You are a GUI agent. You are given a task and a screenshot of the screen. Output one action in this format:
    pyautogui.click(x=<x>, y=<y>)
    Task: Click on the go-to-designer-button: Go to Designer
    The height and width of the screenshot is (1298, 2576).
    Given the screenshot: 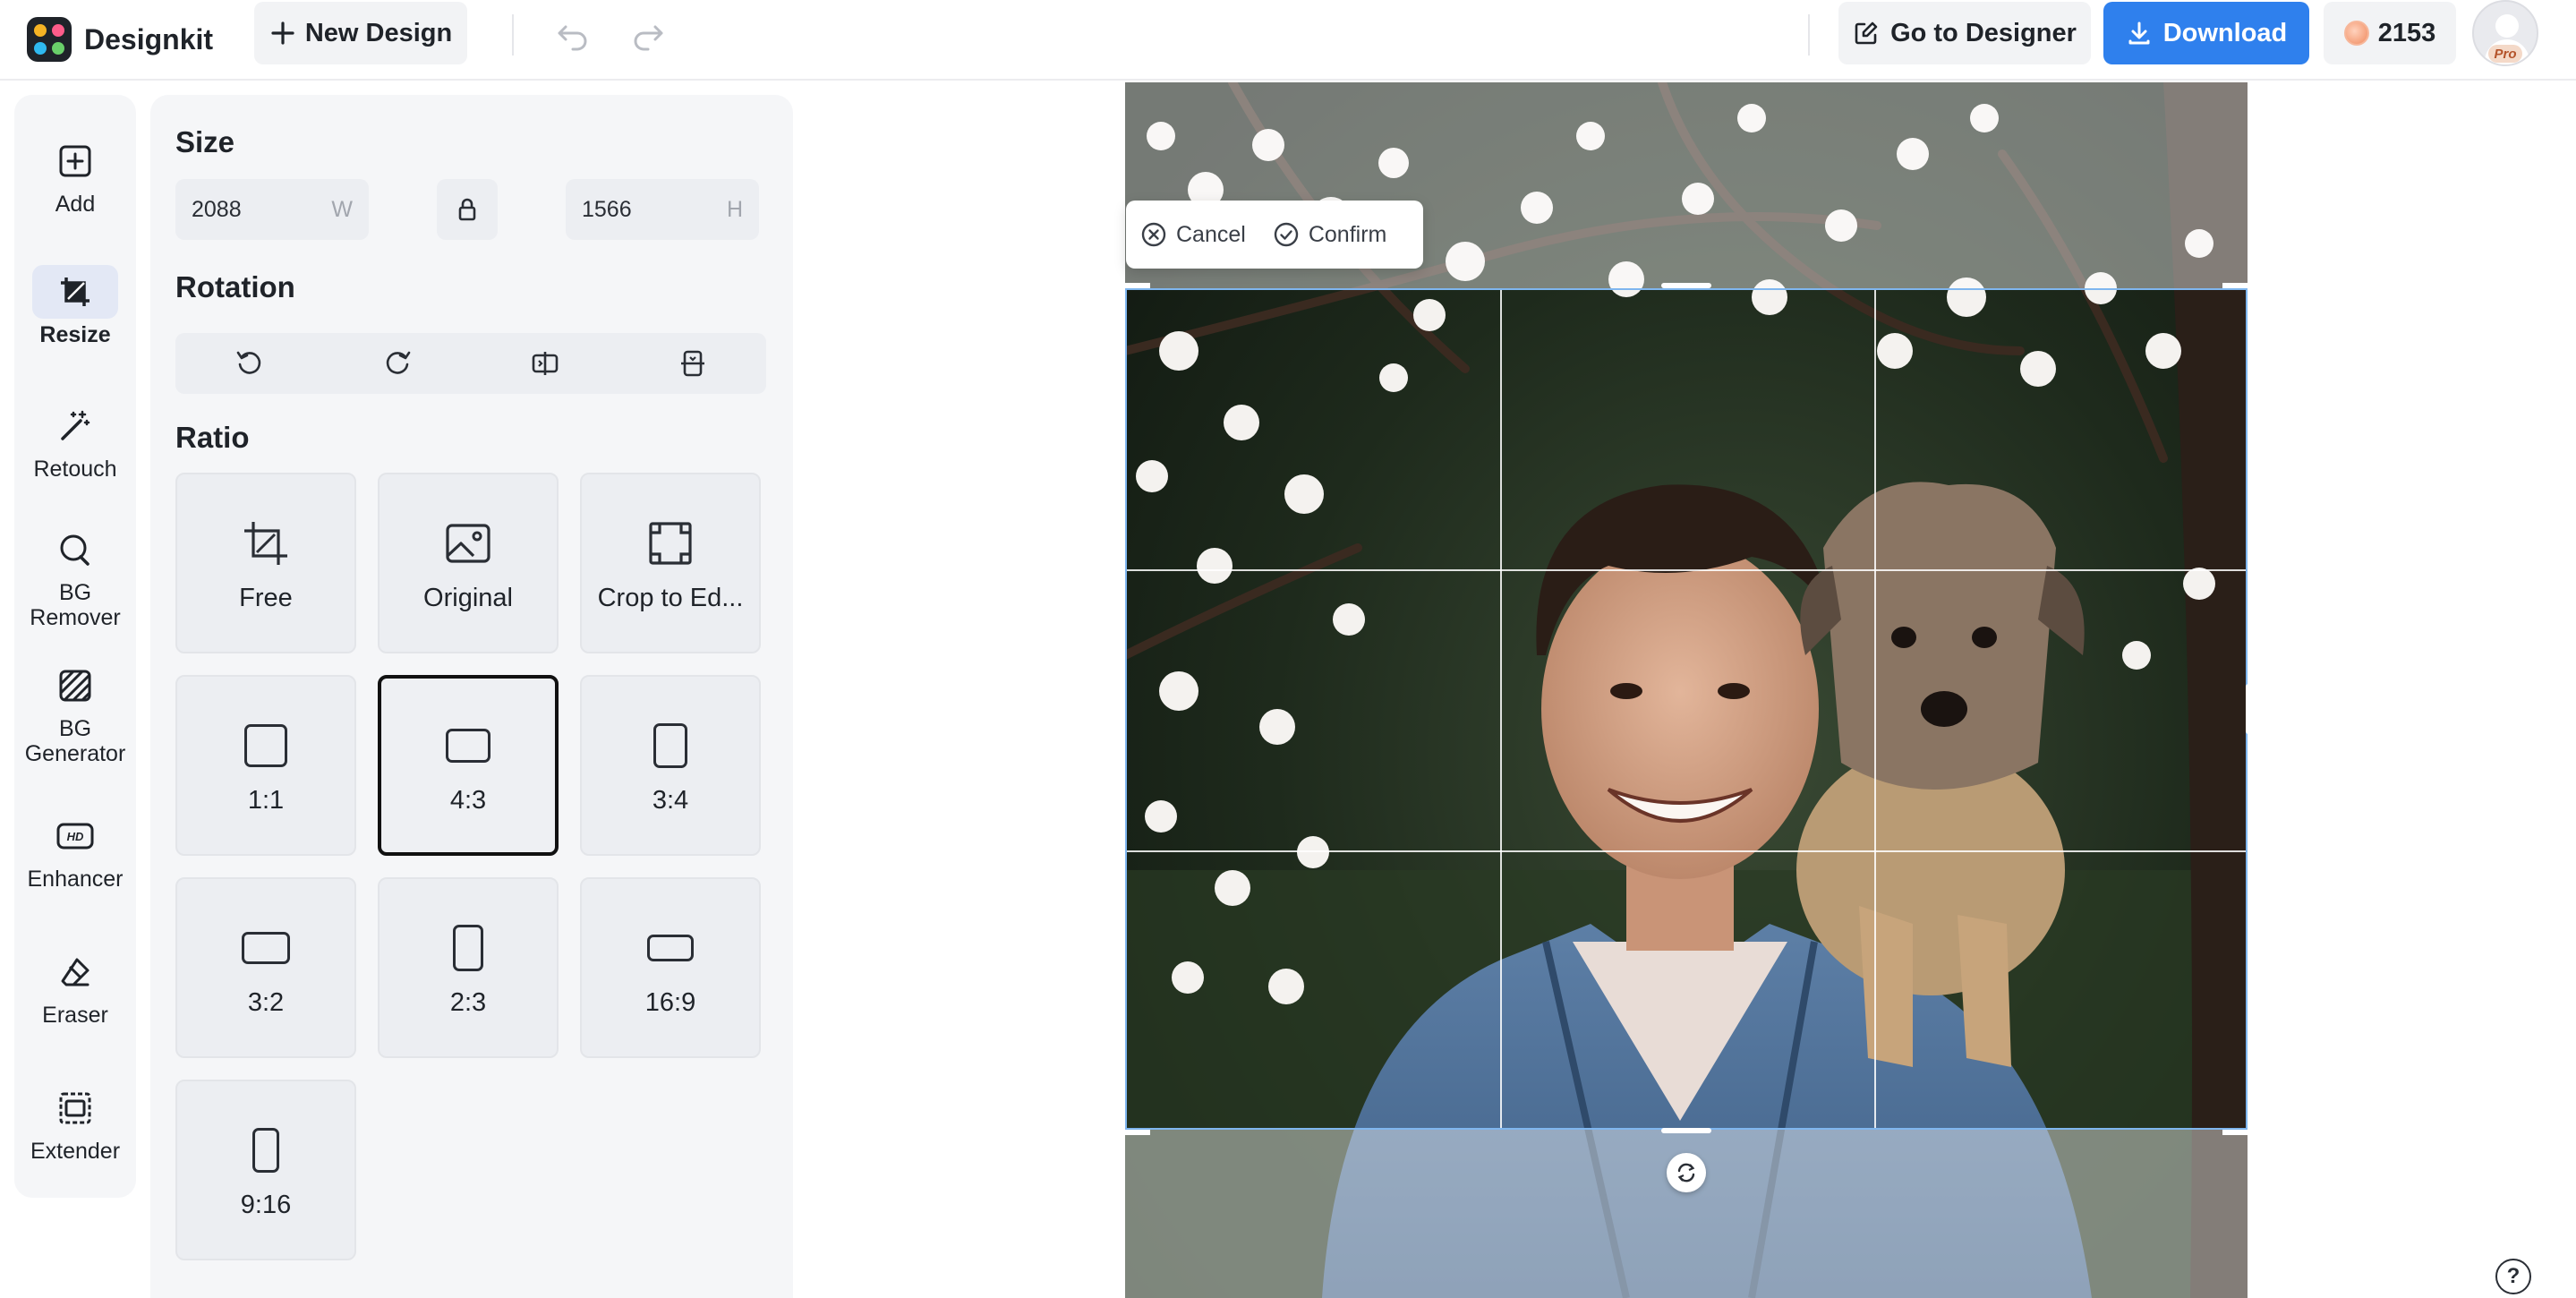 What is the action you would take?
    pyautogui.click(x=1964, y=33)
    